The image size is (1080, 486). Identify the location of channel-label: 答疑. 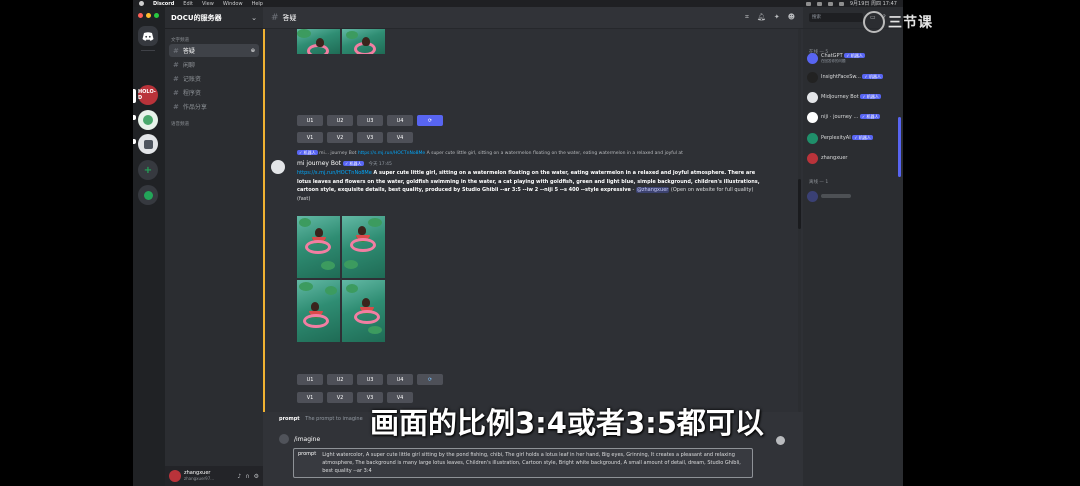
(188, 51).